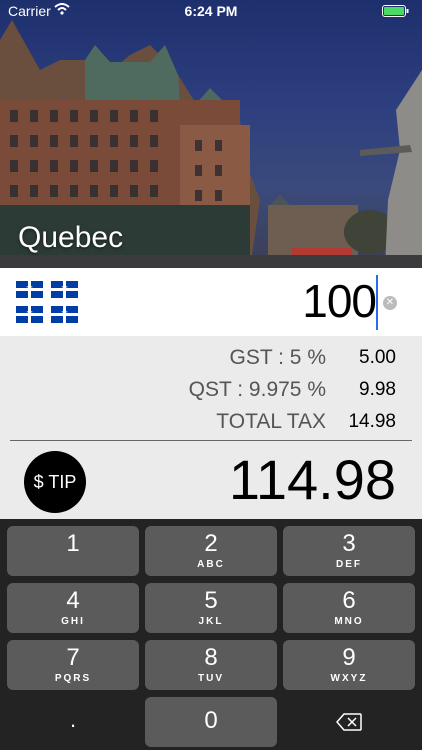 This screenshot has height=750, width=422. What do you see at coordinates (396, 11) in the screenshot?
I see `battery-icon` at bounding box center [396, 11].